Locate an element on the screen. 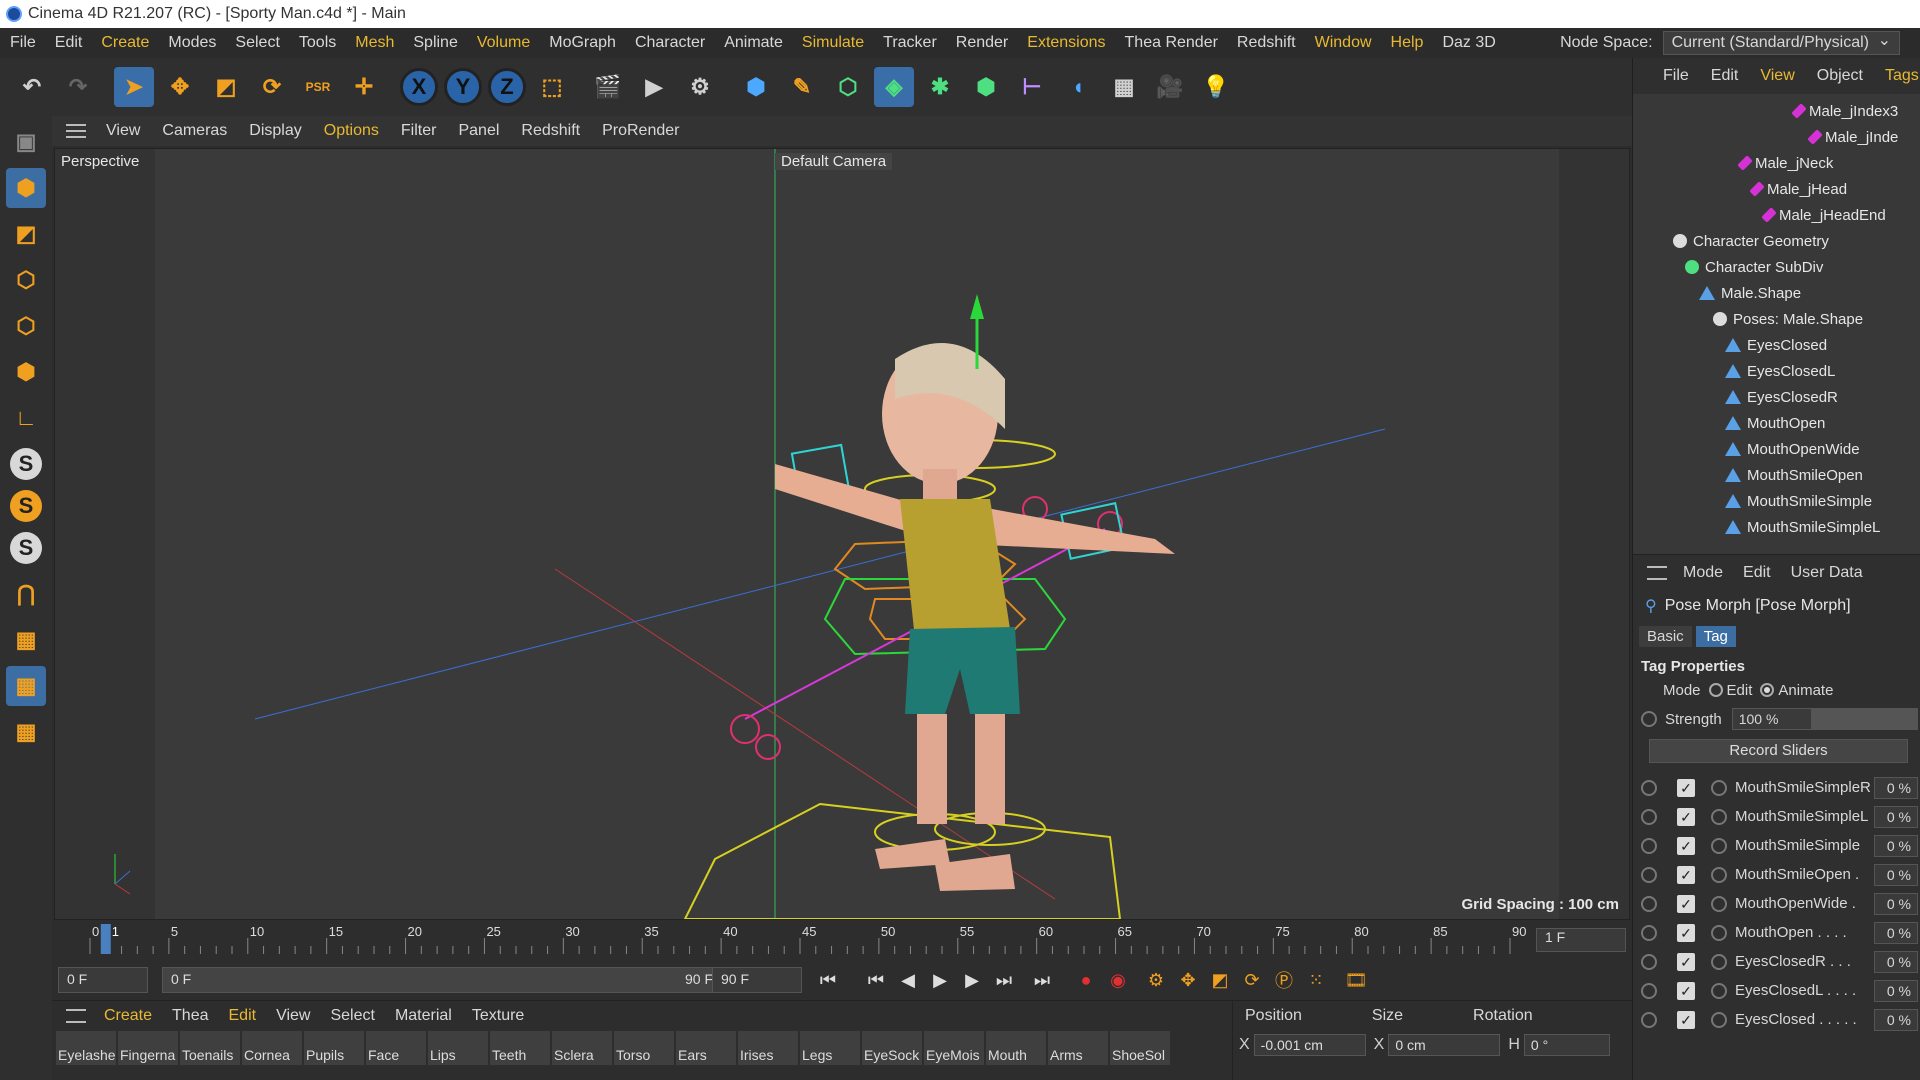 This screenshot has height=1080, width=1920. material-swatch: Sclera is located at coordinates (582, 1048).